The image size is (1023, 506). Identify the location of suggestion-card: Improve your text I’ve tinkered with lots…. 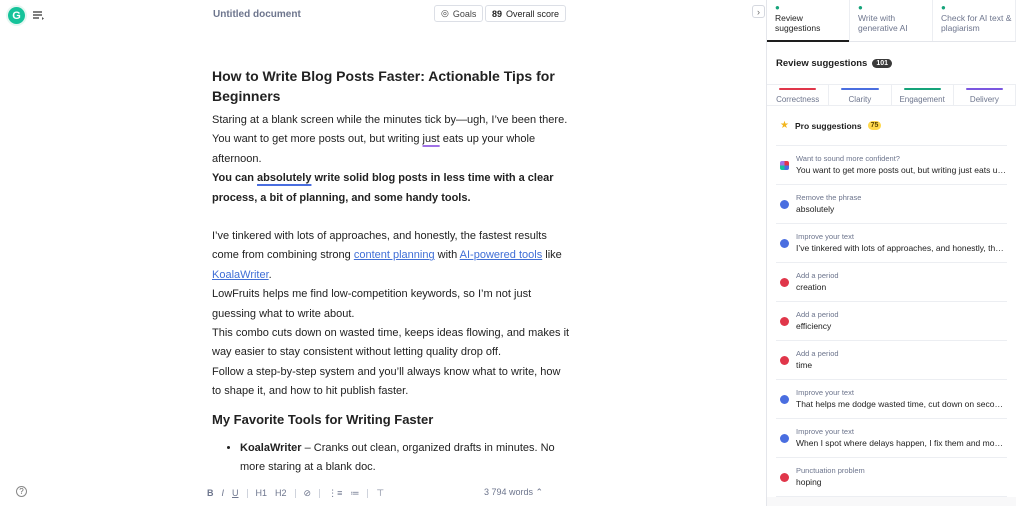
(891, 243).